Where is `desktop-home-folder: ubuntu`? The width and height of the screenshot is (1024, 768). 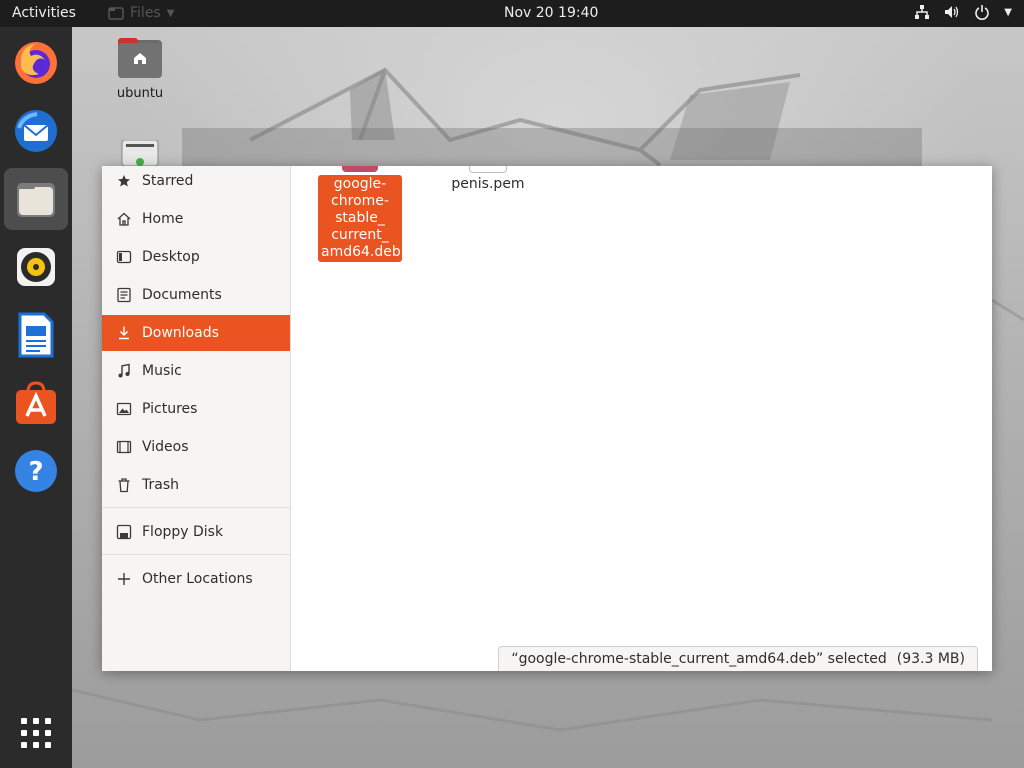 desktop-home-folder: ubuntu is located at coordinates (140, 68).